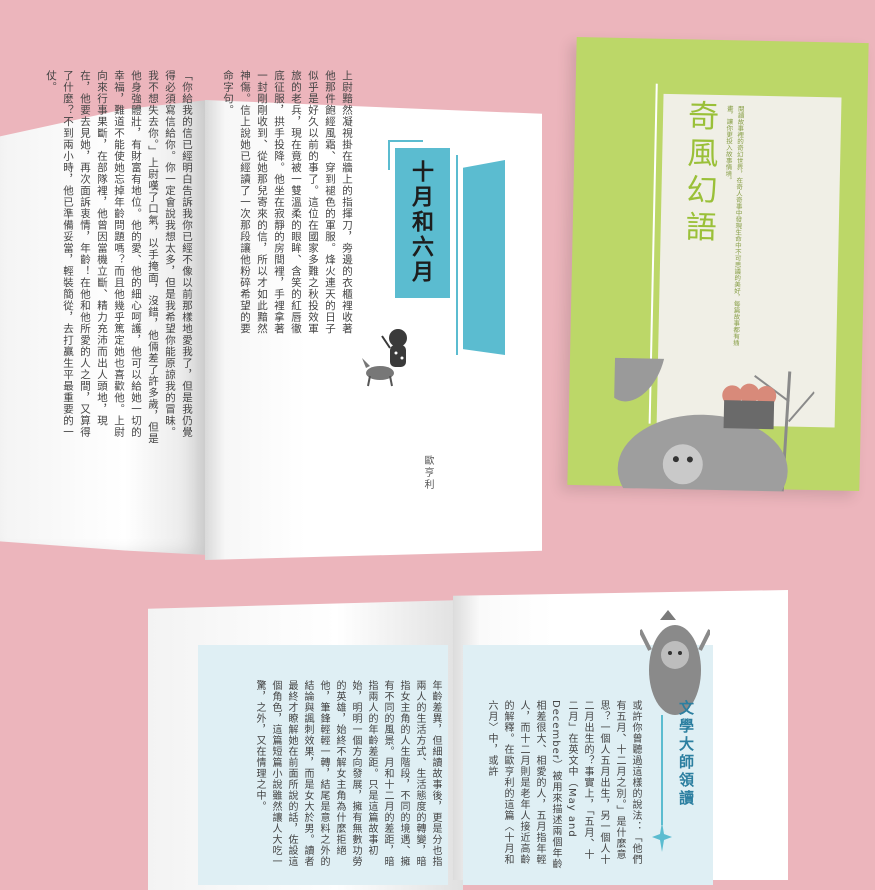  What do you see at coordinates (427, 473) in the screenshot?
I see `author-name: 歐亨利` at bounding box center [427, 473].